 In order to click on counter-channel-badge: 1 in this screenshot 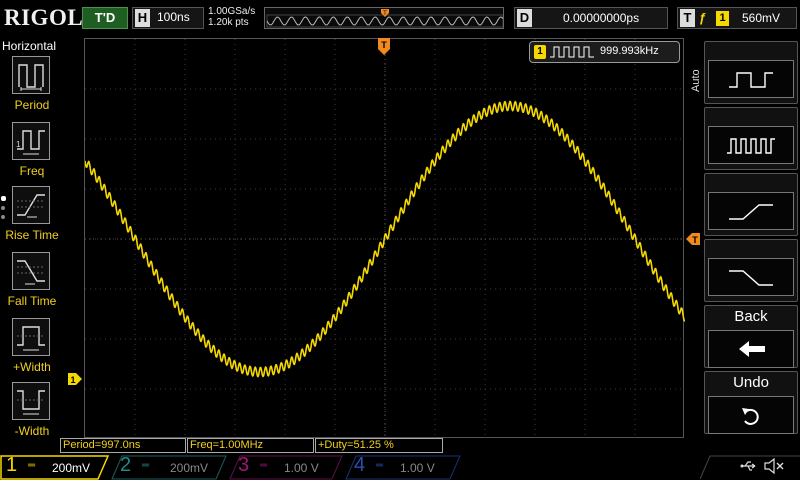, I will do `click(540, 52)`.